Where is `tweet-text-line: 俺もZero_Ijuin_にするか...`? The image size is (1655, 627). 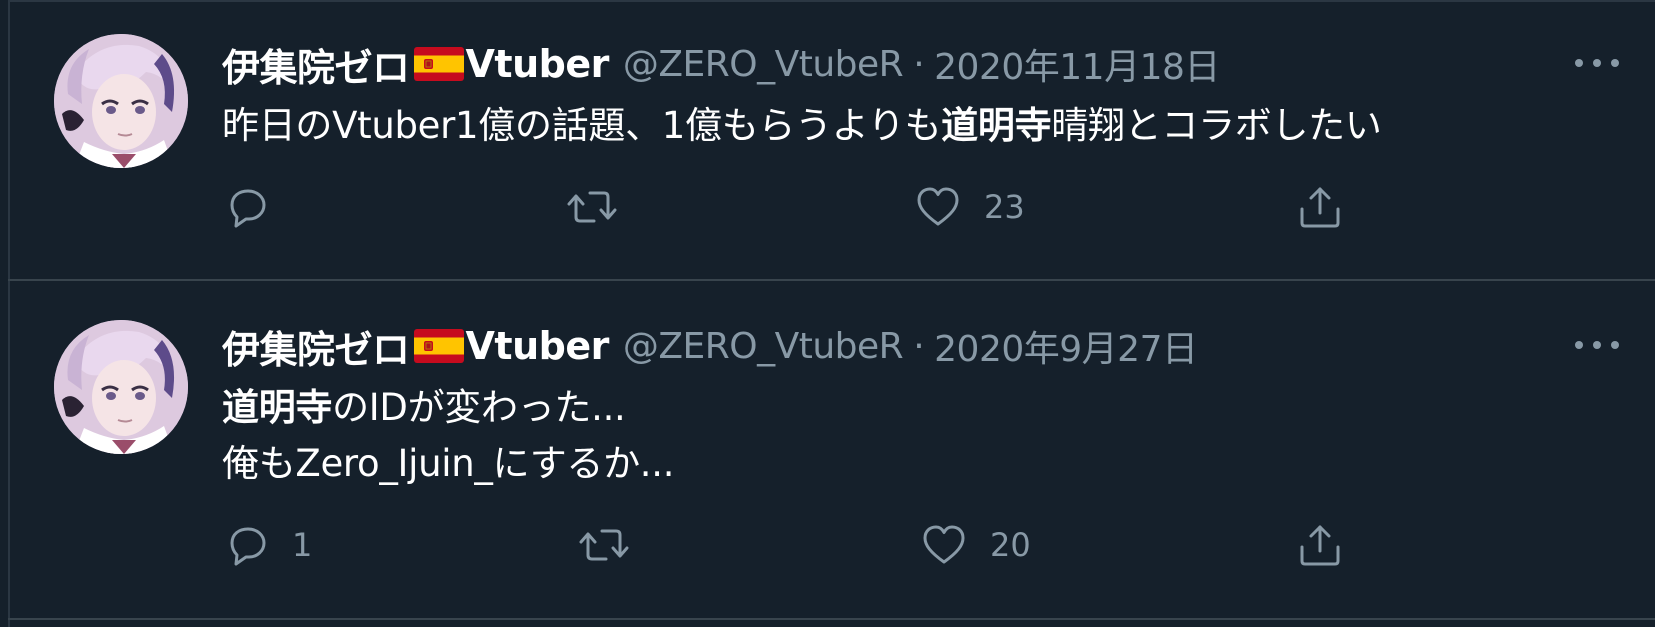 tweet-text-line: 俺もZero_Ijuin_にするか... is located at coordinates (448, 463).